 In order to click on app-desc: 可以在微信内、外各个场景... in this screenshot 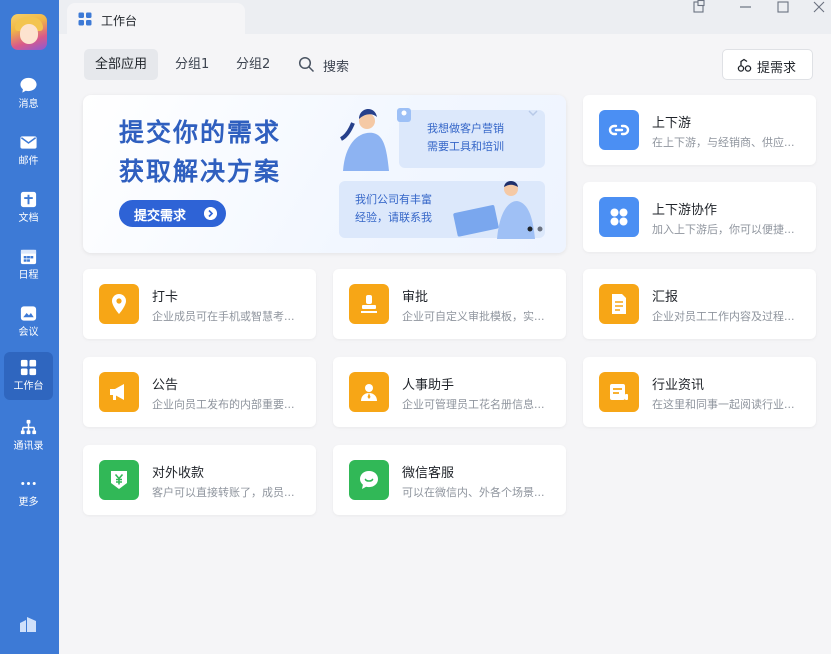, I will do `click(473, 492)`.